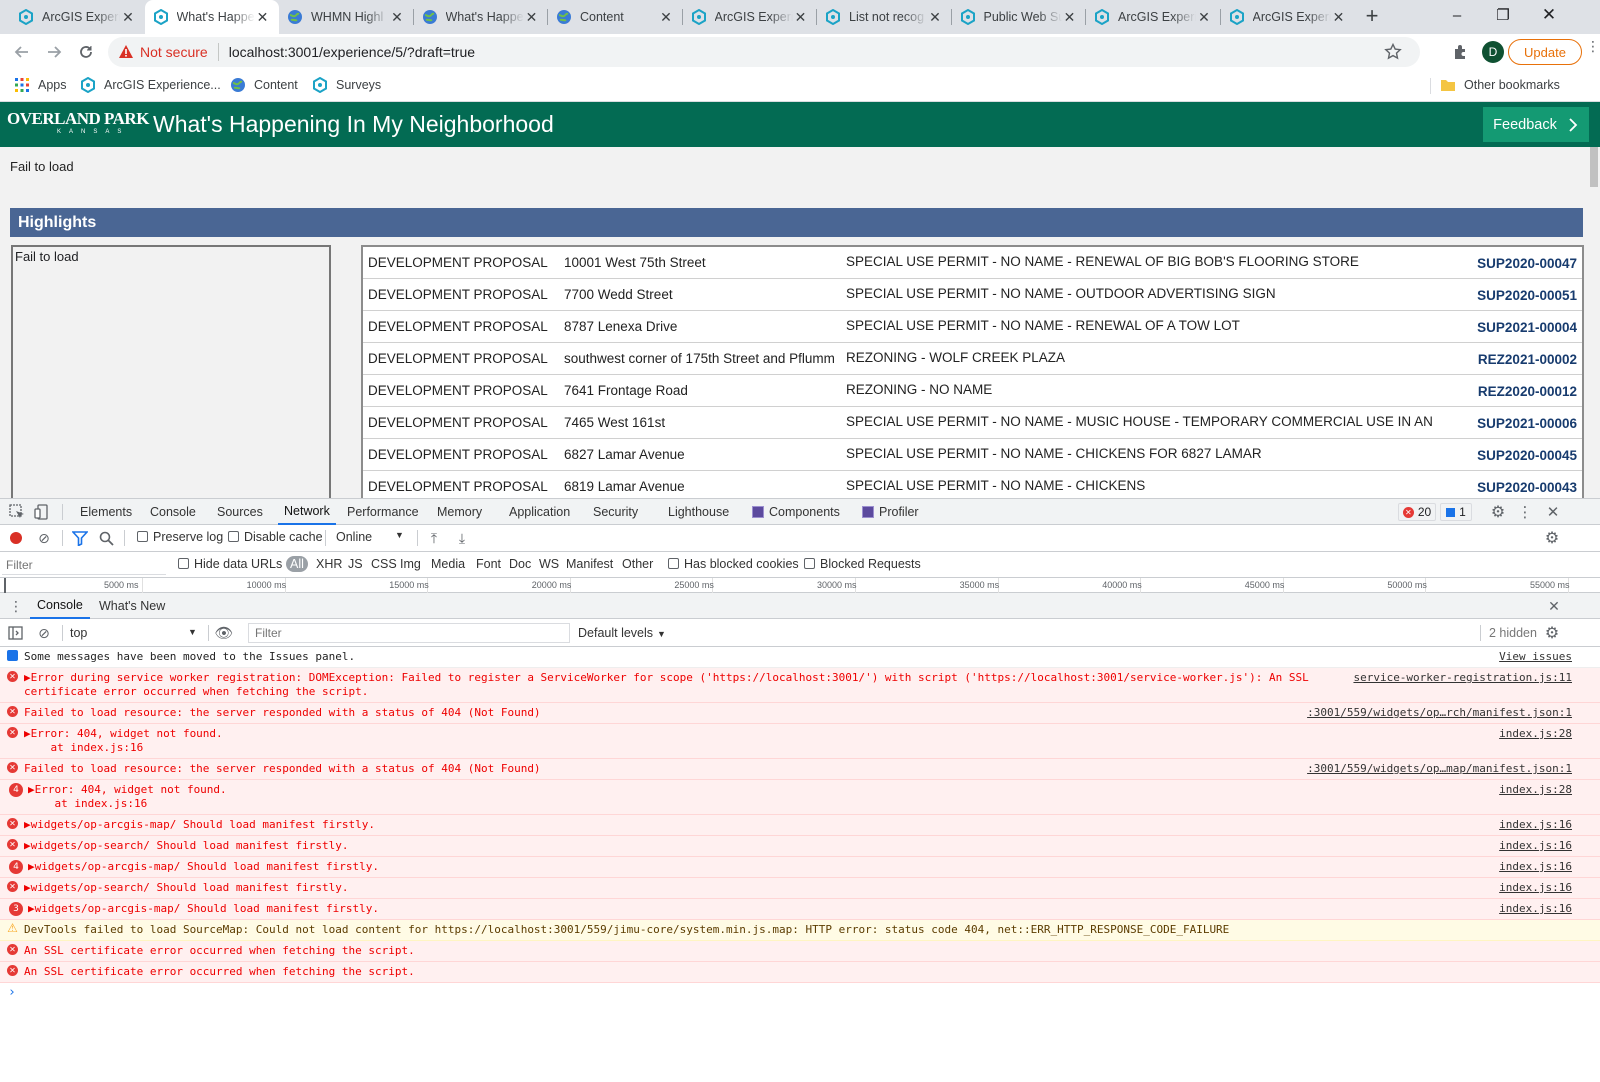  I want to click on console-message-source-link: :3001/559/widgets/op…map/manifest.json:1, so click(1439, 769).